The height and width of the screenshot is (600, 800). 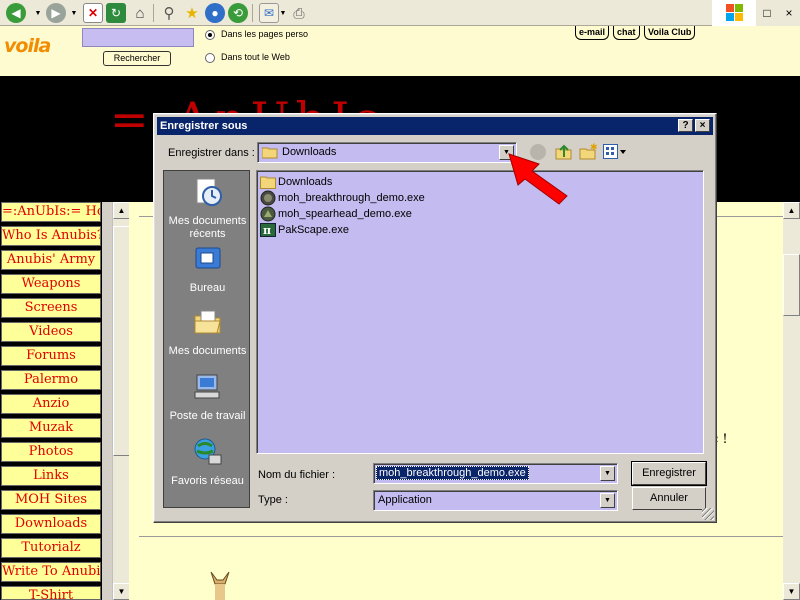 What do you see at coordinates (211, 153) in the screenshot?
I see `save-in-label: Enregistrer dans :` at bounding box center [211, 153].